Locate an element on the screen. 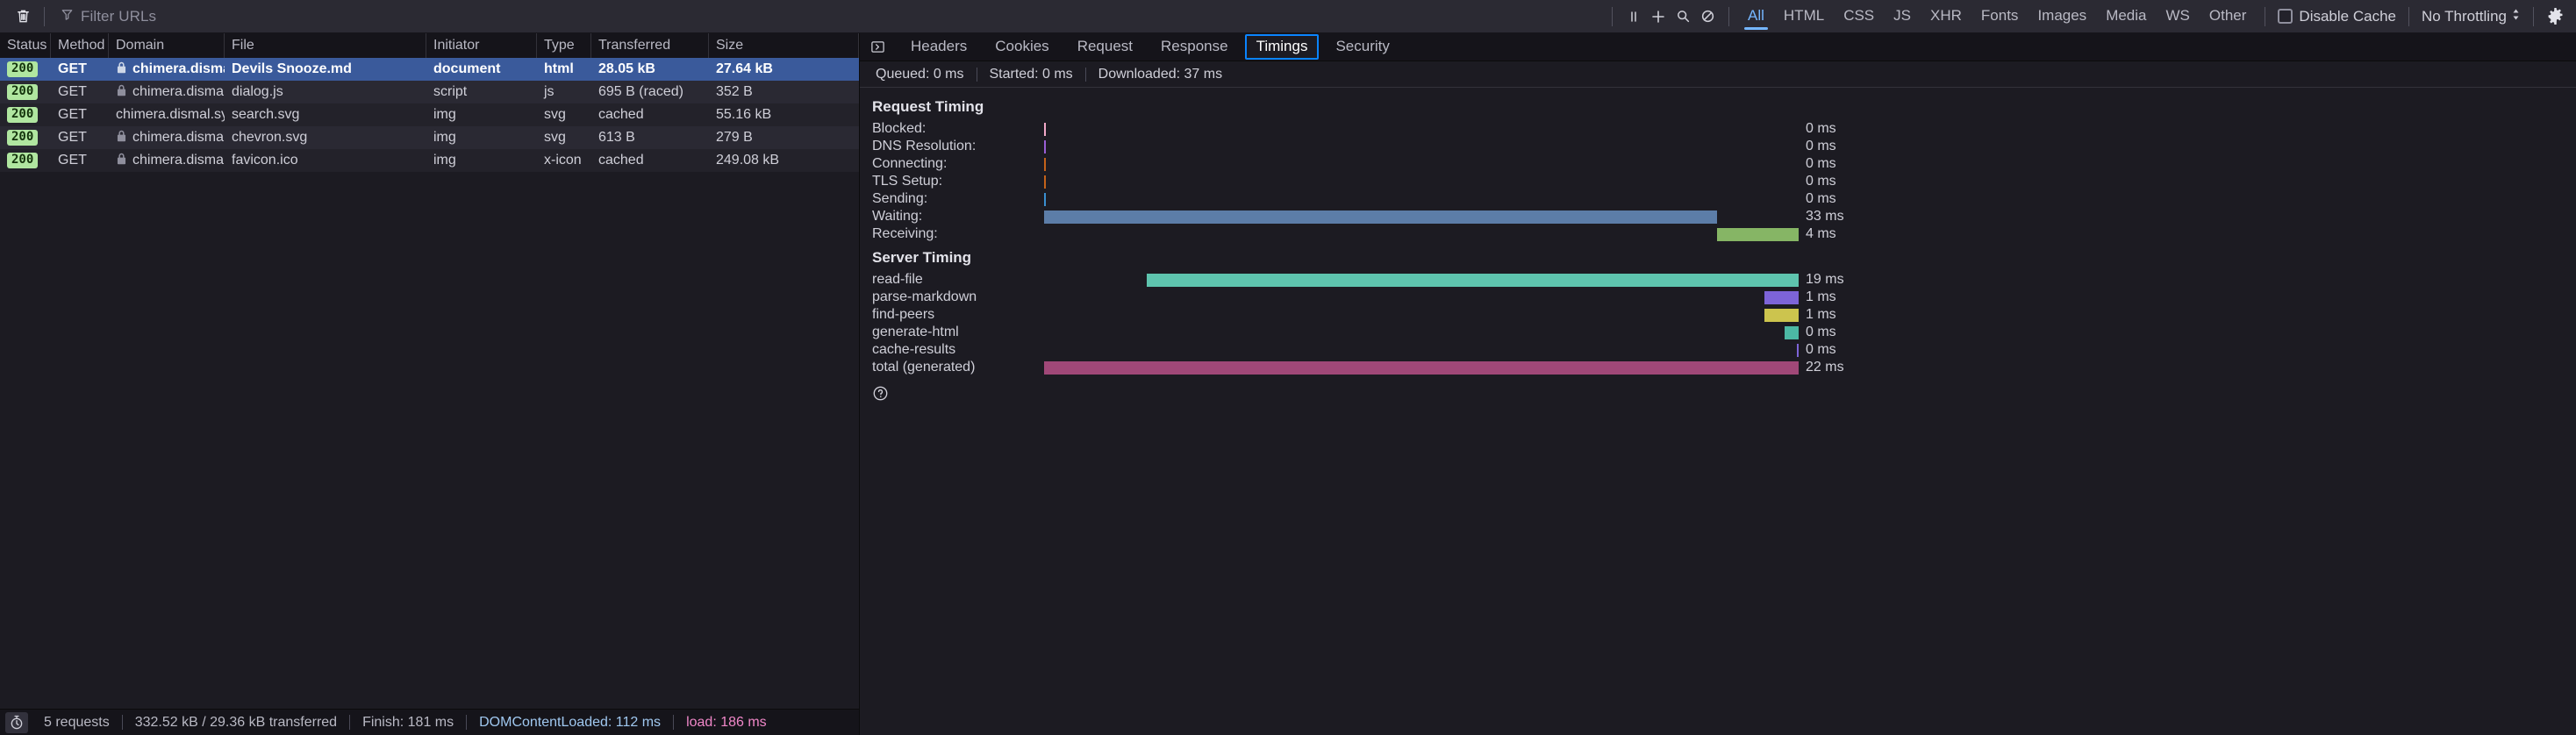 The height and width of the screenshot is (735, 2576). cell-size: 27.64 kB is located at coordinates (744, 68).